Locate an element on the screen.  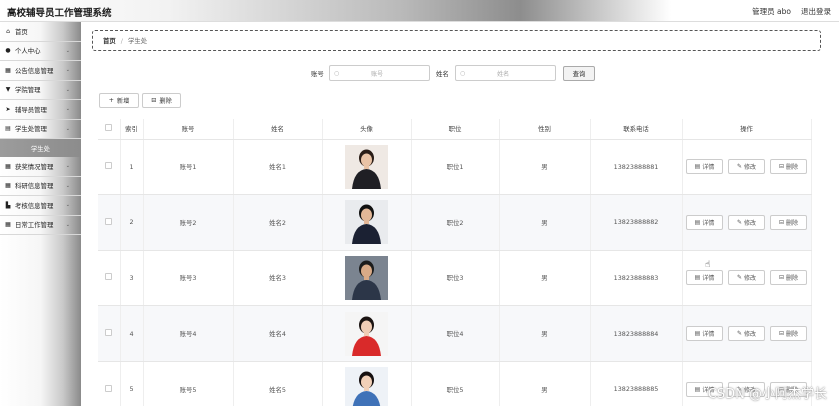
sidebar-item-4: ➤ 辅导员管理 ⌄ is located at coordinates (40, 110).